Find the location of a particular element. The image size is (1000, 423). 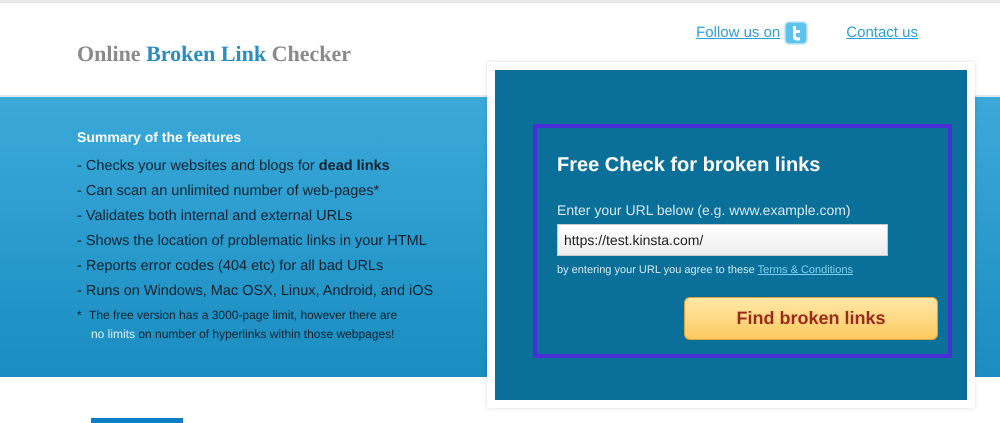

footnote-text: The free version has a 3000-page limit, however there are no limits on number of hyperlinks within those webpages! is located at coordinates (243, 325).